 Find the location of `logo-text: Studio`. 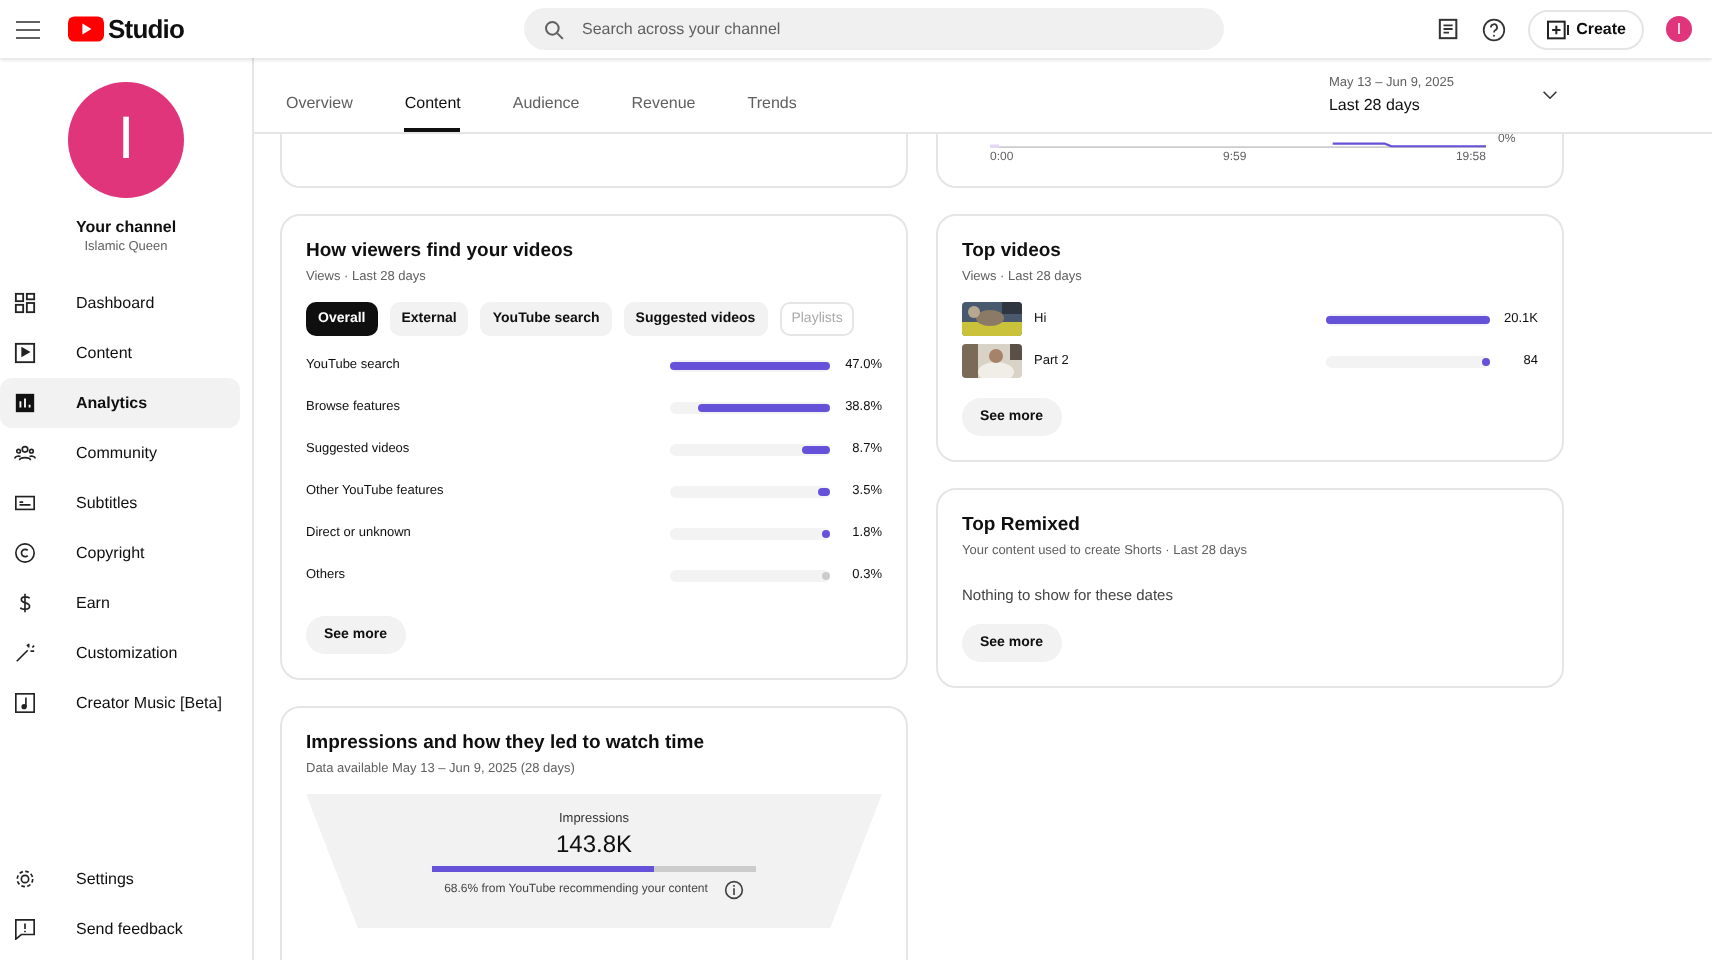

logo-text: Studio is located at coordinates (146, 29).